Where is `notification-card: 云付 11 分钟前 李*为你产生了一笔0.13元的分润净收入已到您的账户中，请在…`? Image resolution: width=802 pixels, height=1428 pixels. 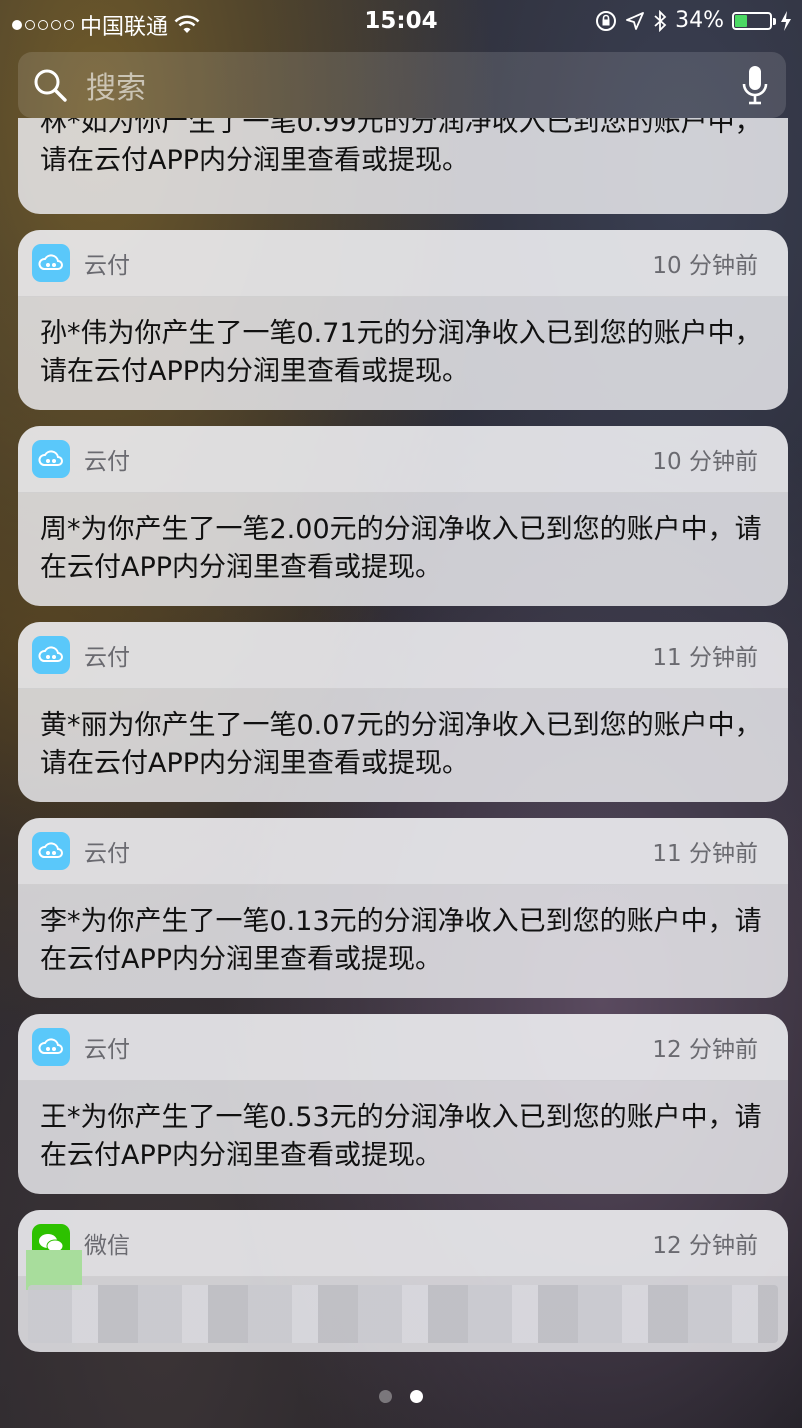
notification-card: 云付 11 分钟前 李*为你产生了一笔0.13元的分润净收入已到您的账户中，请在… is located at coordinates (403, 908).